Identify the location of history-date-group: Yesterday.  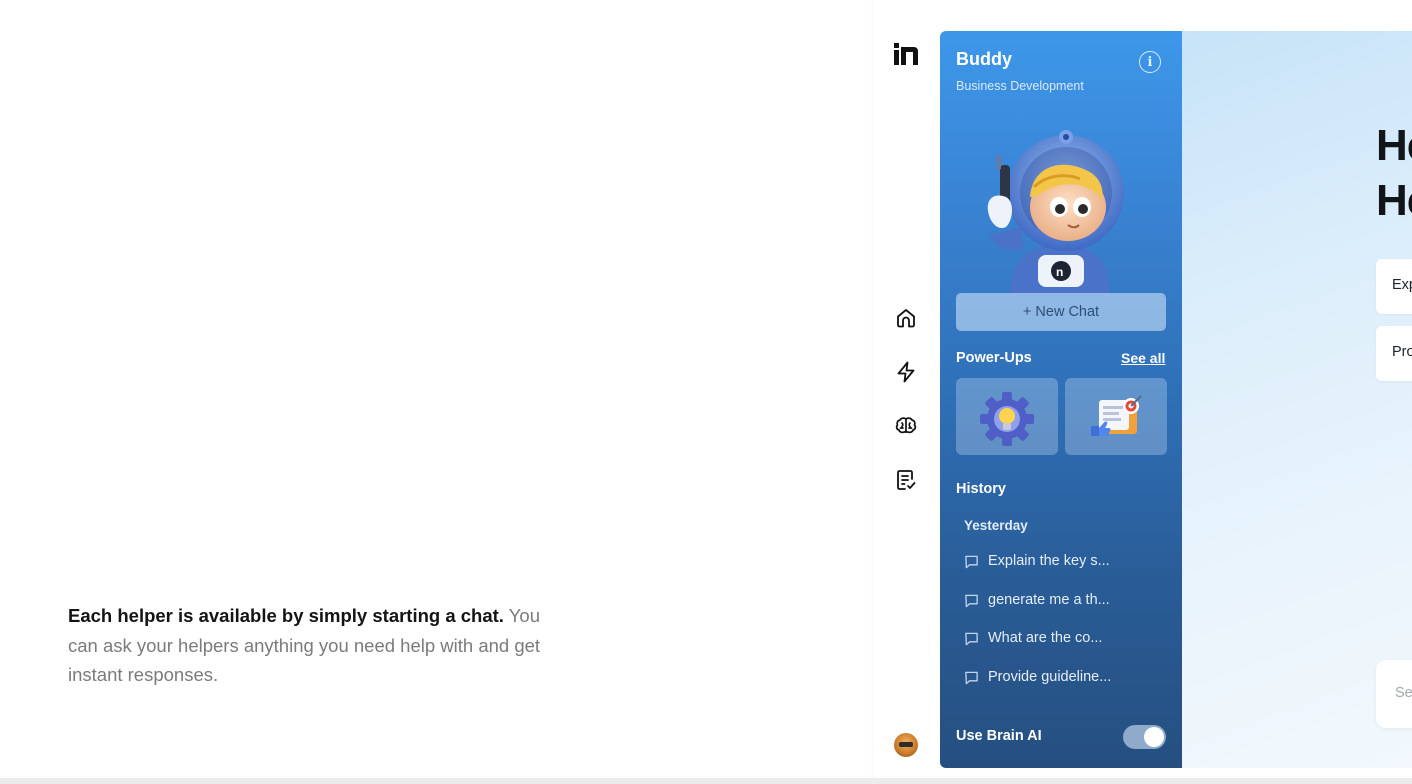
(996, 525).